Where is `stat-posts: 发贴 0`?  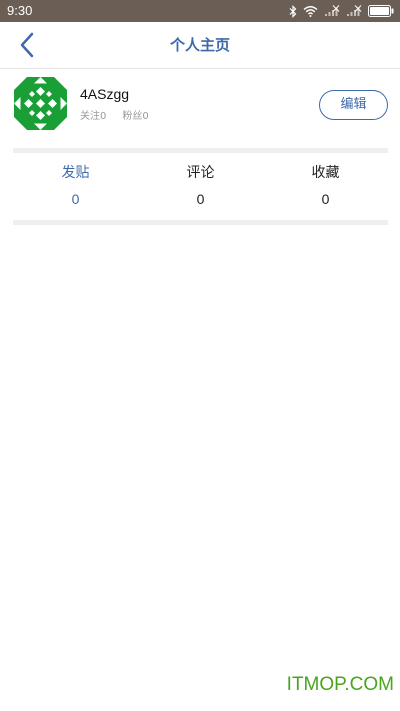 stat-posts: 发贴 0 is located at coordinates (75, 188).